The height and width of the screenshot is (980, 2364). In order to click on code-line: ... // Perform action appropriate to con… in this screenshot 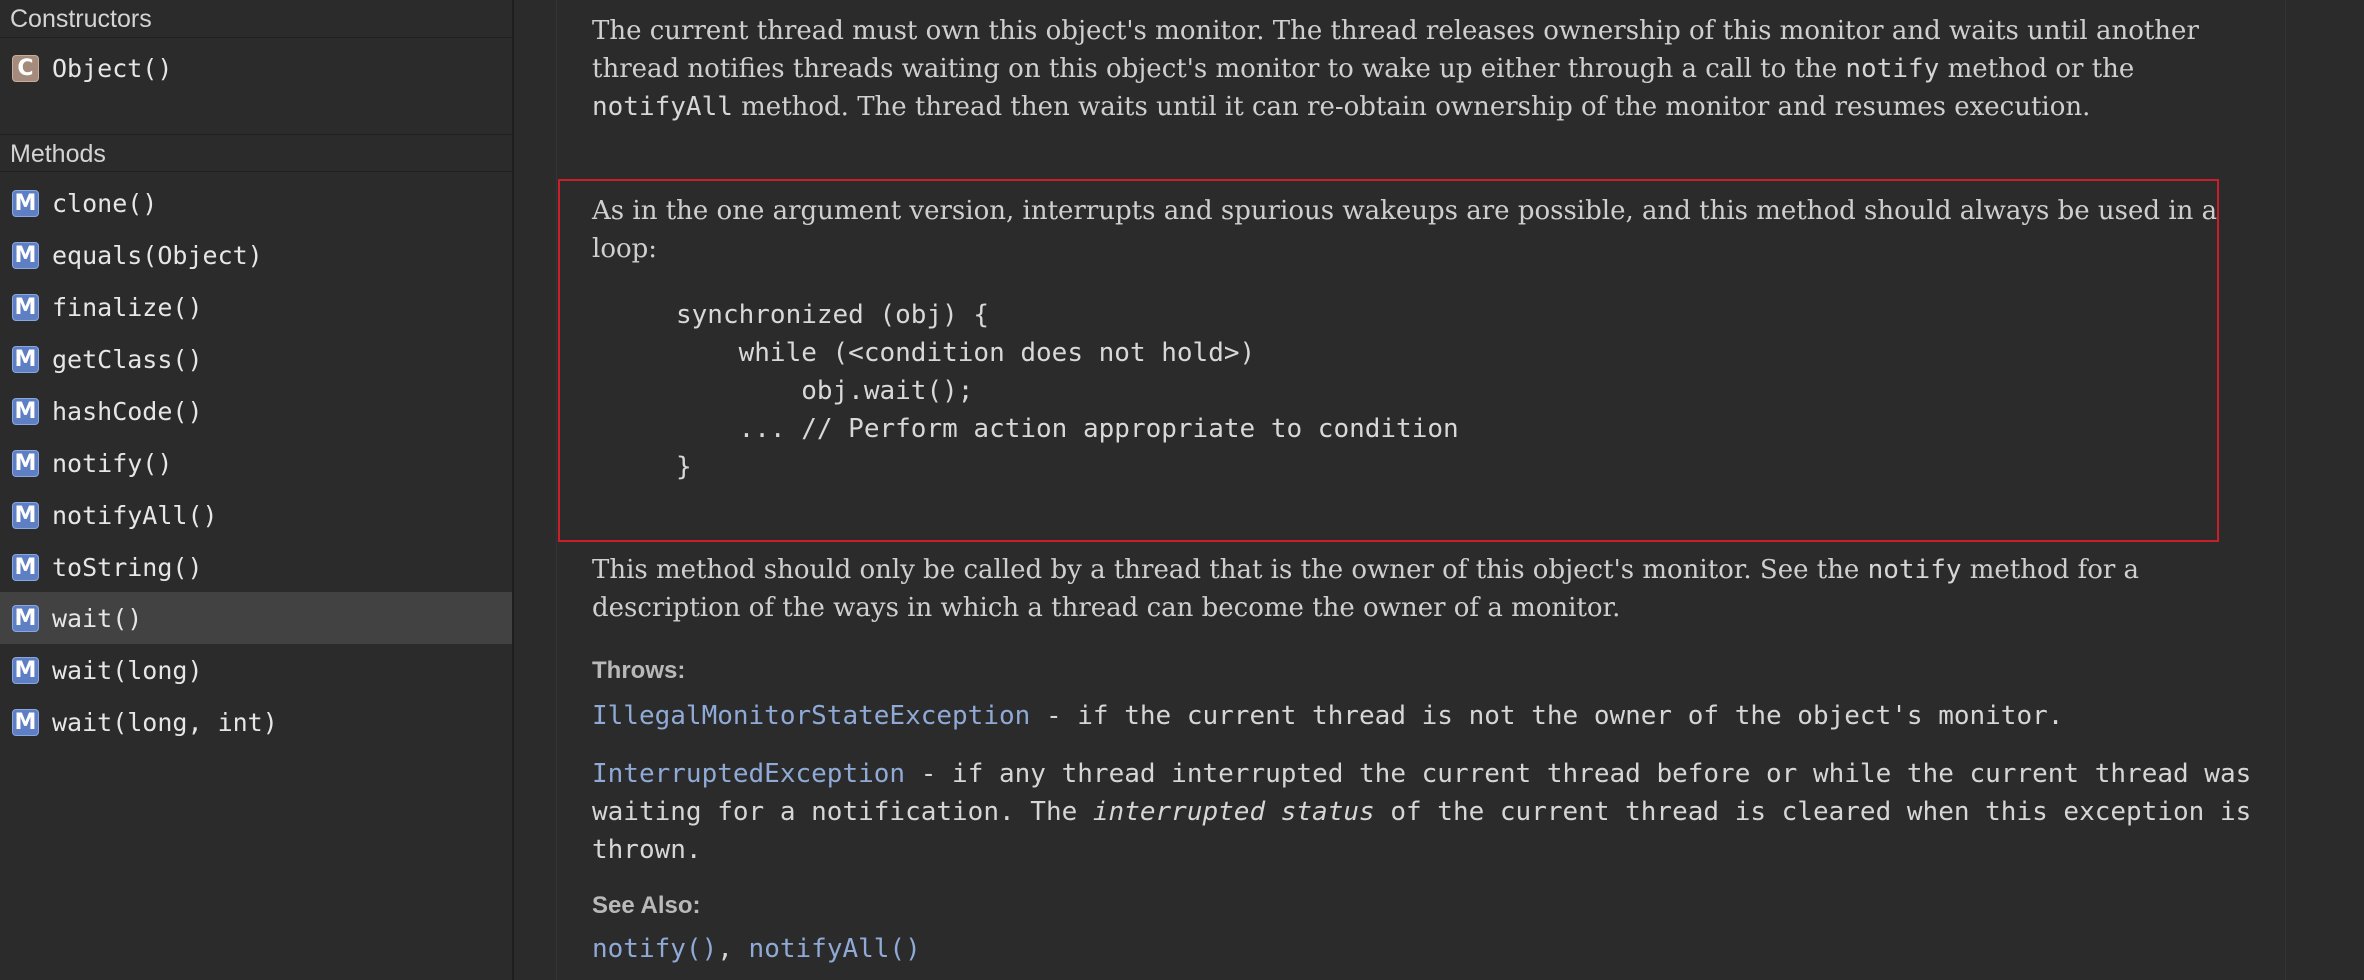, I will do `click(1067, 429)`.